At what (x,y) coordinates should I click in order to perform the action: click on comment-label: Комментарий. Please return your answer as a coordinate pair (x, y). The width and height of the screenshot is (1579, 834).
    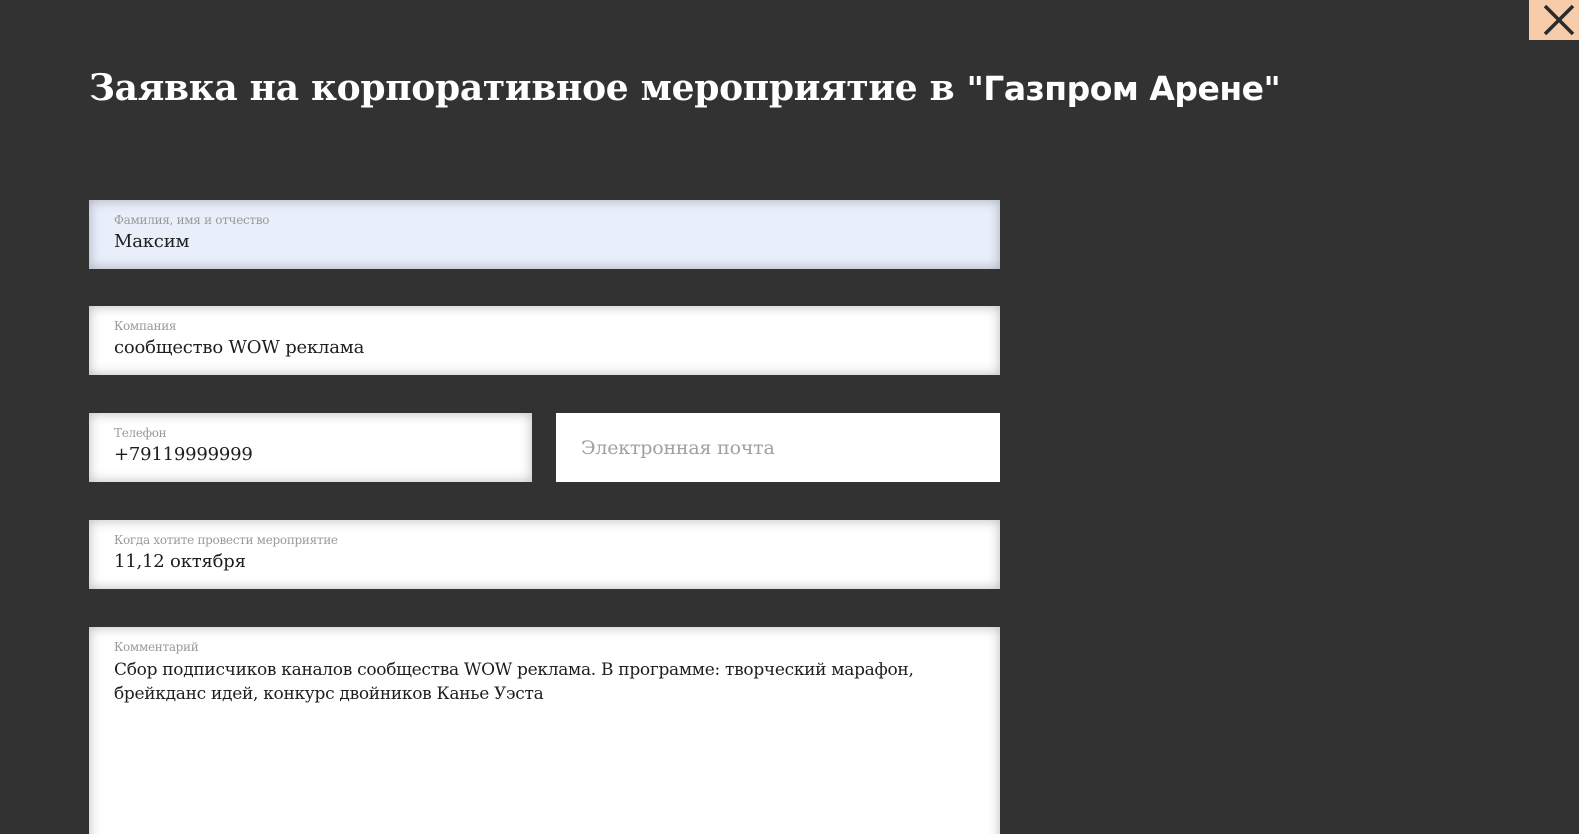
    Looking at the image, I should click on (156, 647).